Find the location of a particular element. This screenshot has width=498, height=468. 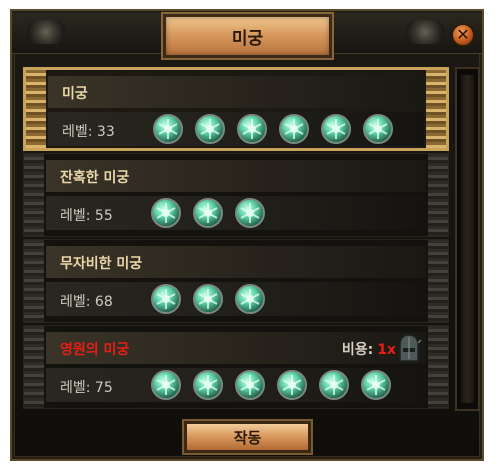

close-x-icon: ✕ is located at coordinates (463, 35).